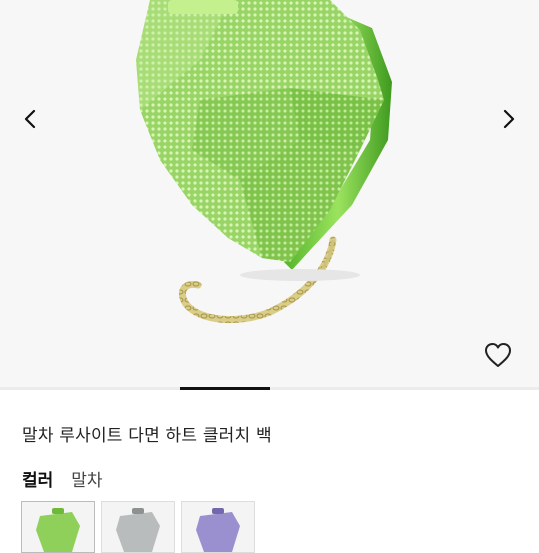 The height and width of the screenshot is (553, 539). I want to click on chevron-right-icon, so click(509, 119).